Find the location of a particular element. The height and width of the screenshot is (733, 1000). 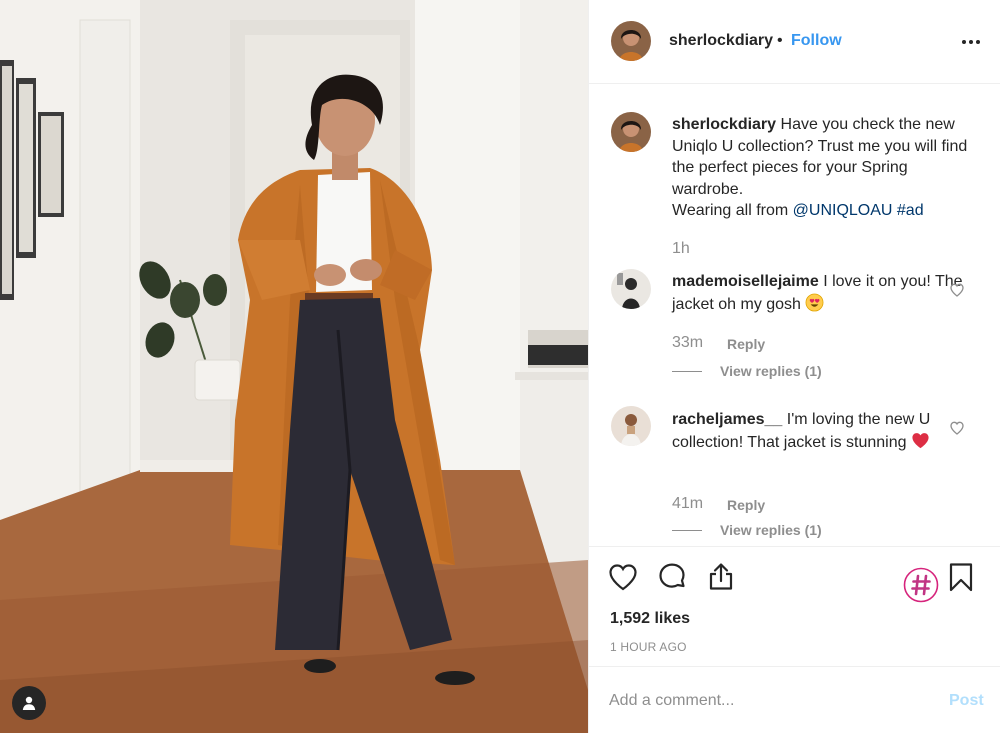

more-horizontal-icon is located at coordinates (971, 40).